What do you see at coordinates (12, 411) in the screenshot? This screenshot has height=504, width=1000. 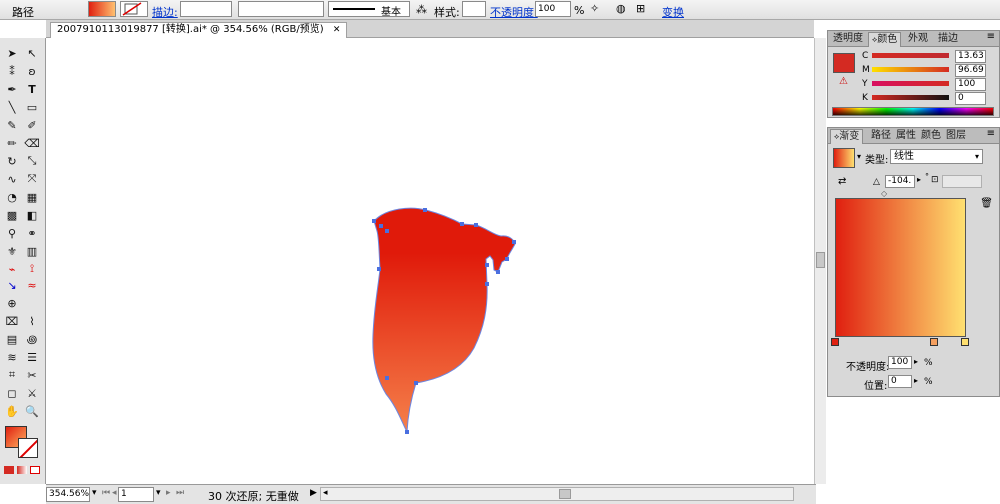 I see `hand-tool-icon: ✋` at bounding box center [12, 411].